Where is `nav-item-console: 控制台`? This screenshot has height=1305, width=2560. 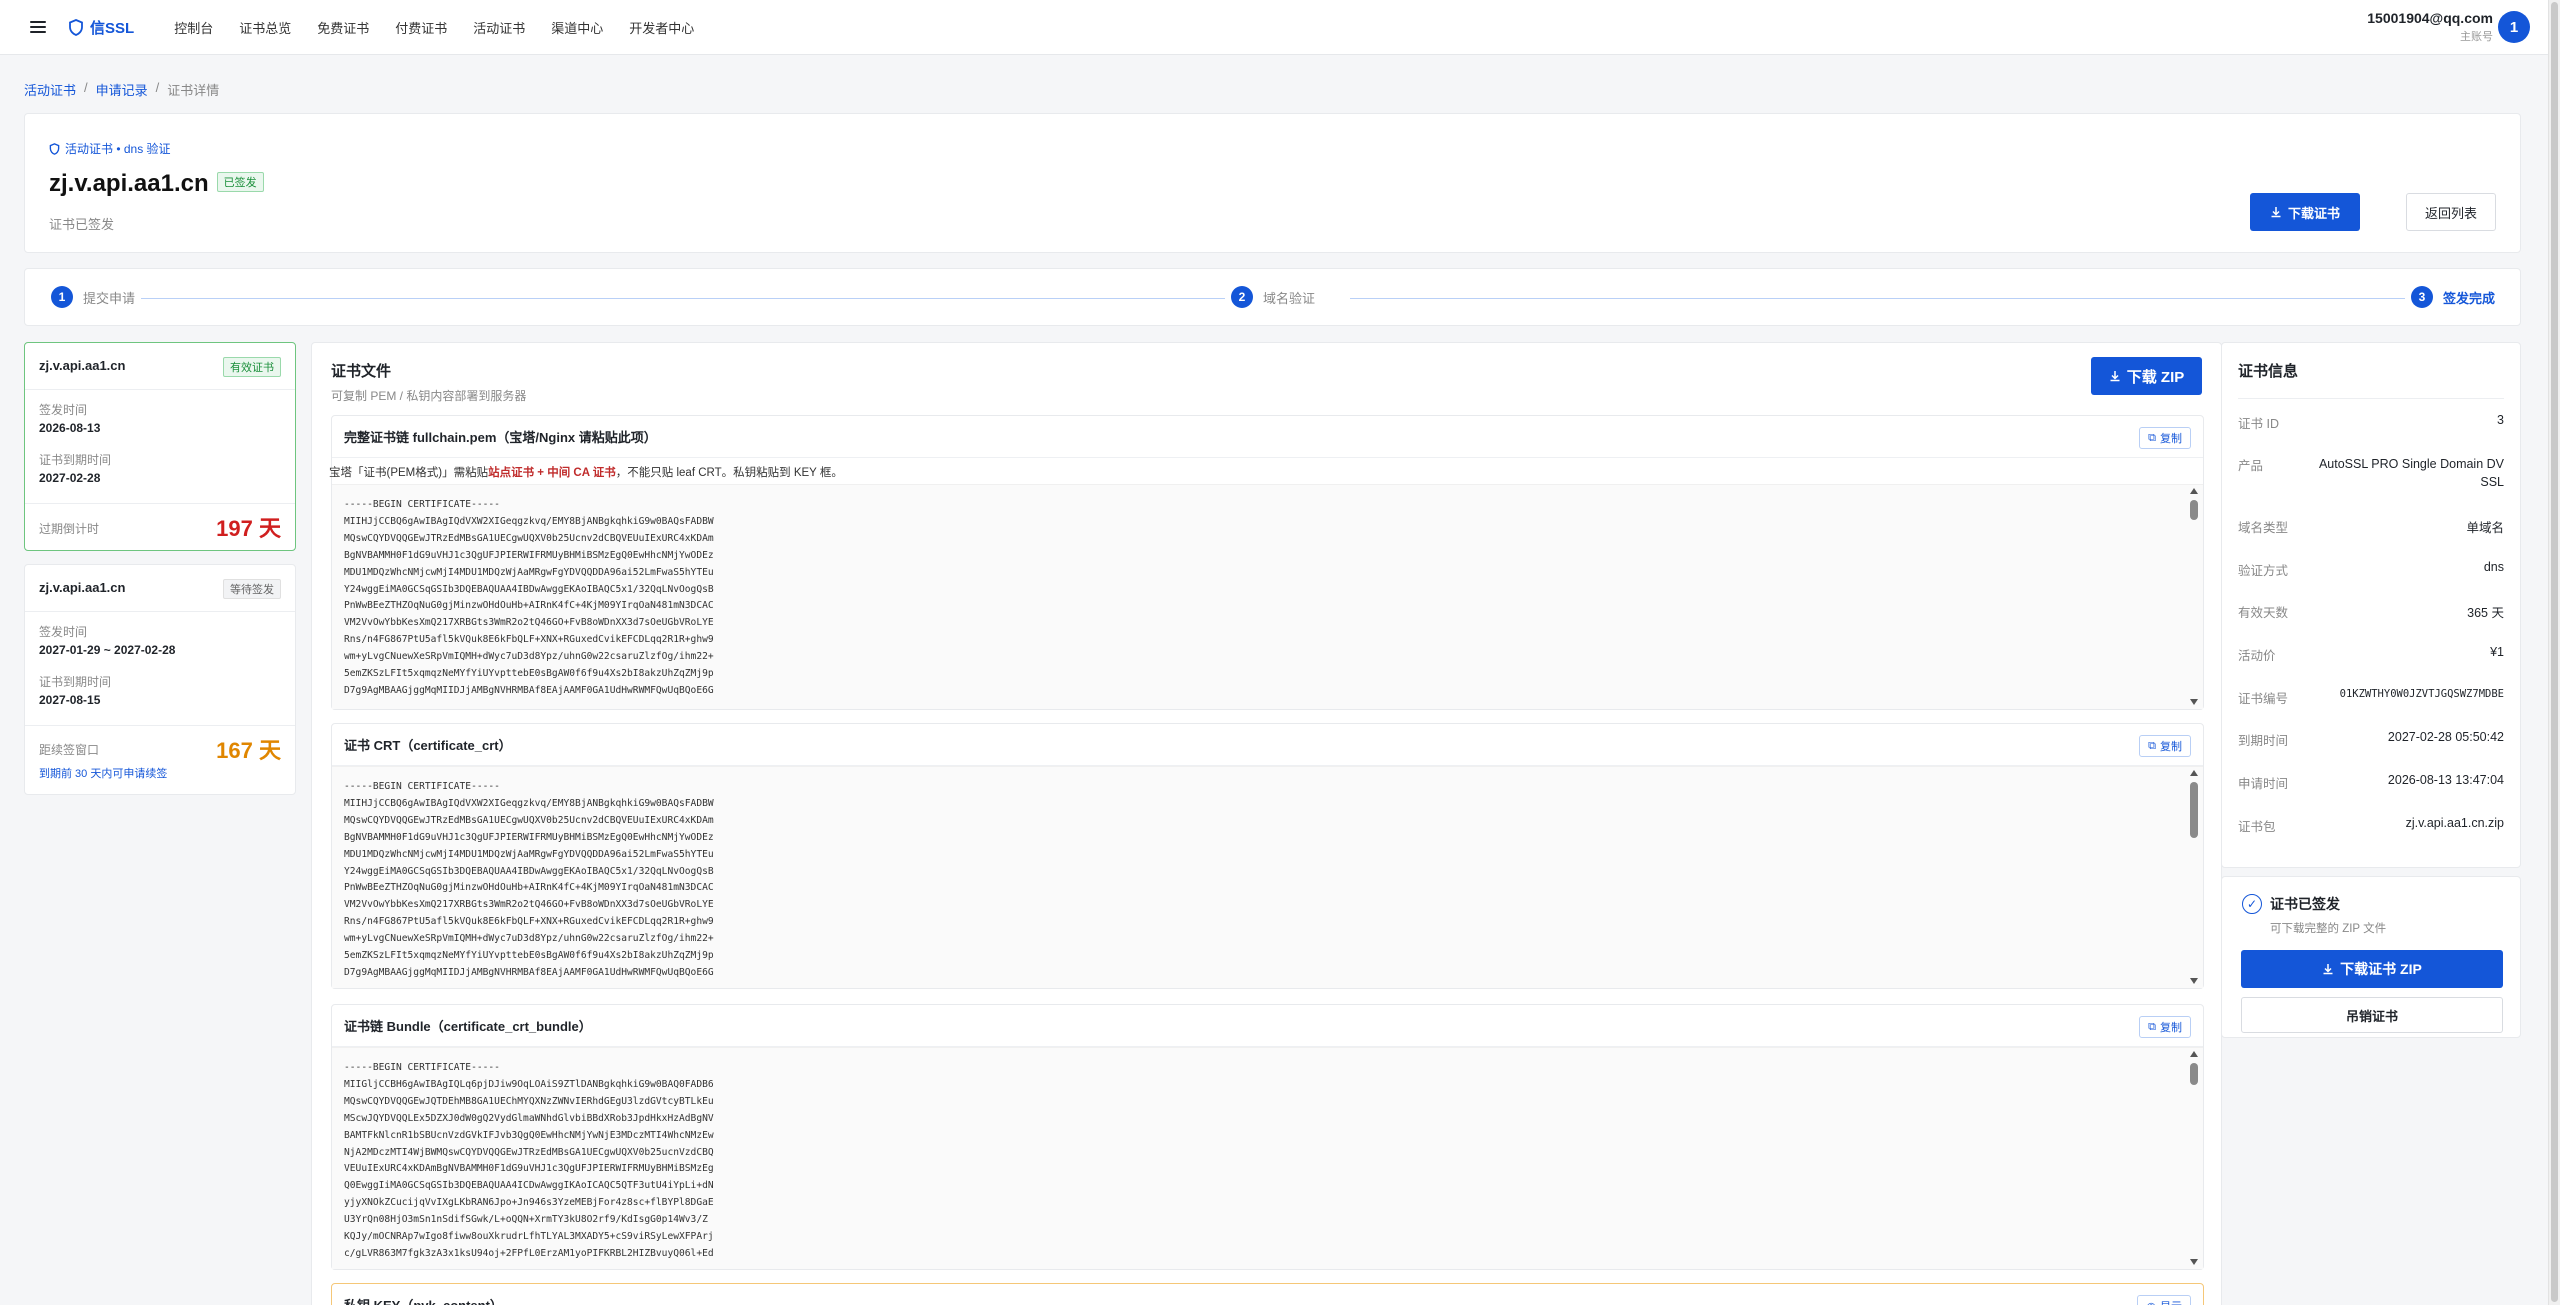
nav-item-console: 控制台 is located at coordinates (193, 27).